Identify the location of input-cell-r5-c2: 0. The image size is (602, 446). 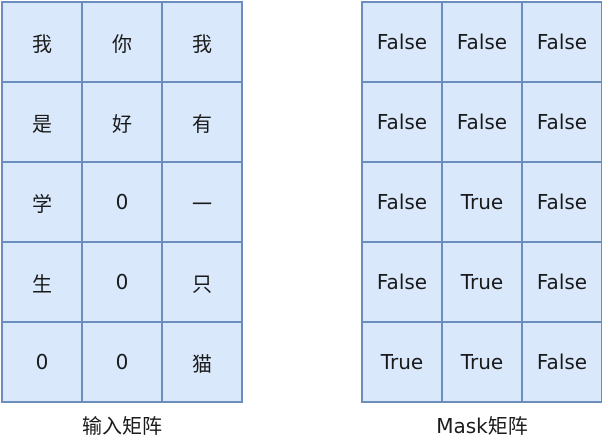
(123, 363).